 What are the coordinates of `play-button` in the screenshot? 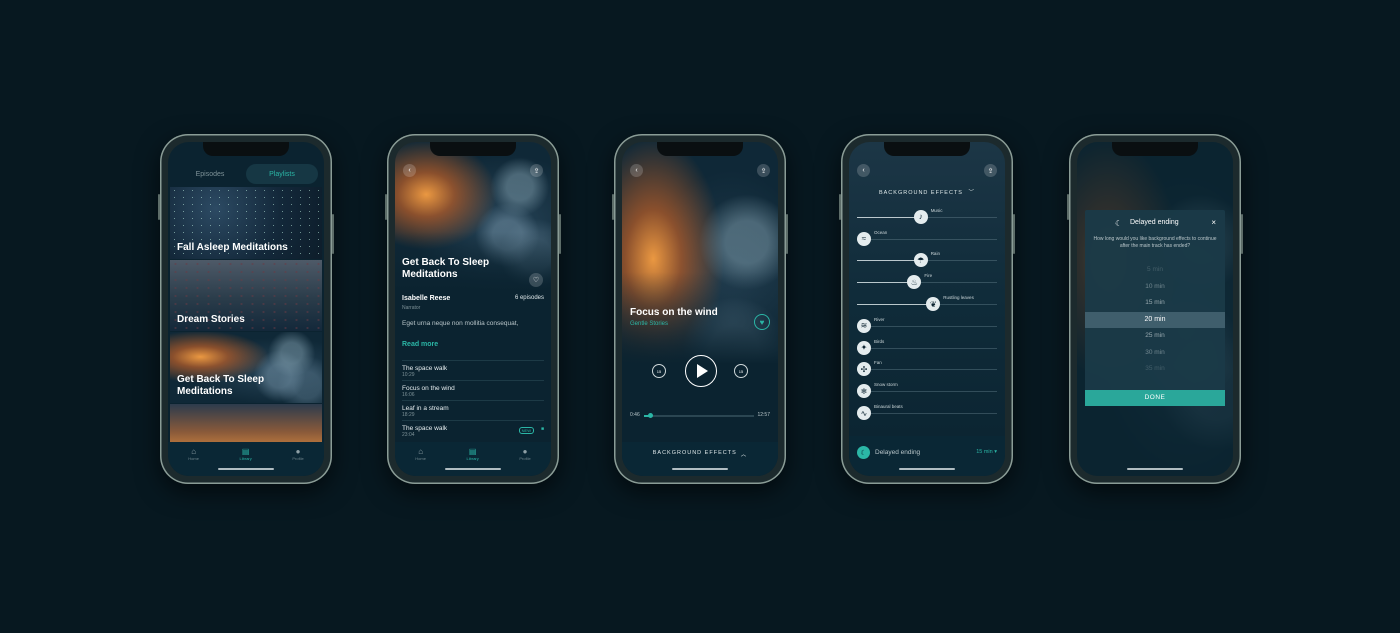 It's located at (701, 371).